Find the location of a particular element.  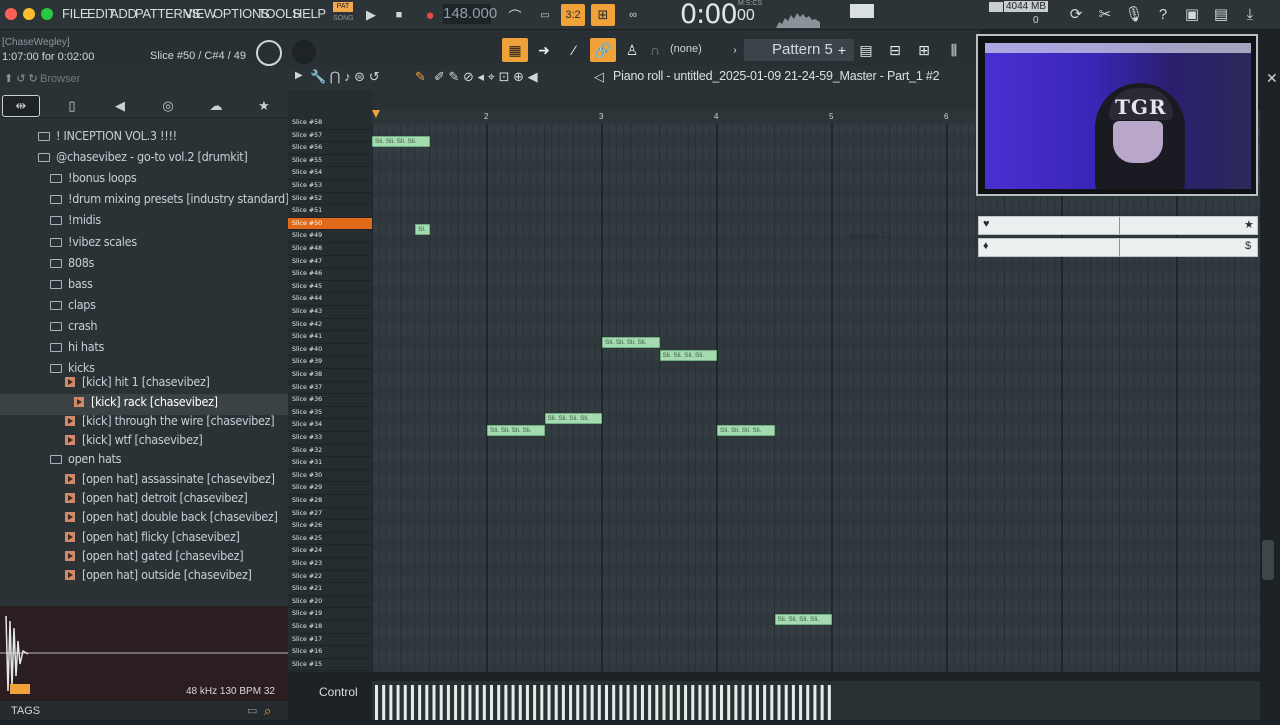

piano-key: Slice #17 is located at coordinates (330, 640).